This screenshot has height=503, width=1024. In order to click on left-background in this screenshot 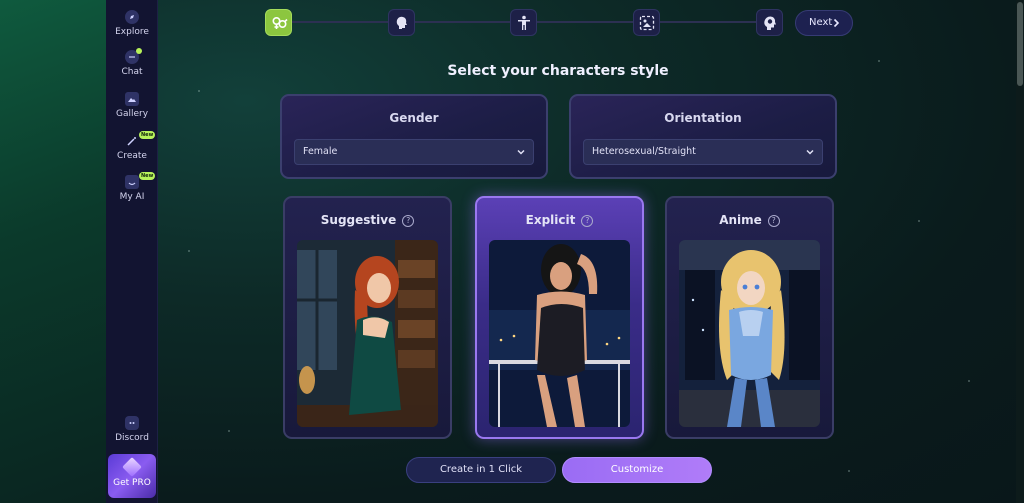, I will do `click(53, 251)`.